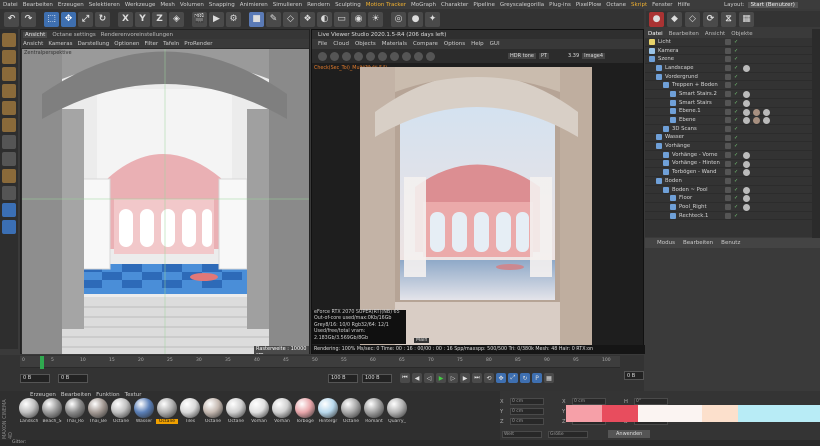 This screenshot has width=820, height=446. Describe the element at coordinates (273, 19) in the screenshot. I see `pen-icon: ✎` at that location.